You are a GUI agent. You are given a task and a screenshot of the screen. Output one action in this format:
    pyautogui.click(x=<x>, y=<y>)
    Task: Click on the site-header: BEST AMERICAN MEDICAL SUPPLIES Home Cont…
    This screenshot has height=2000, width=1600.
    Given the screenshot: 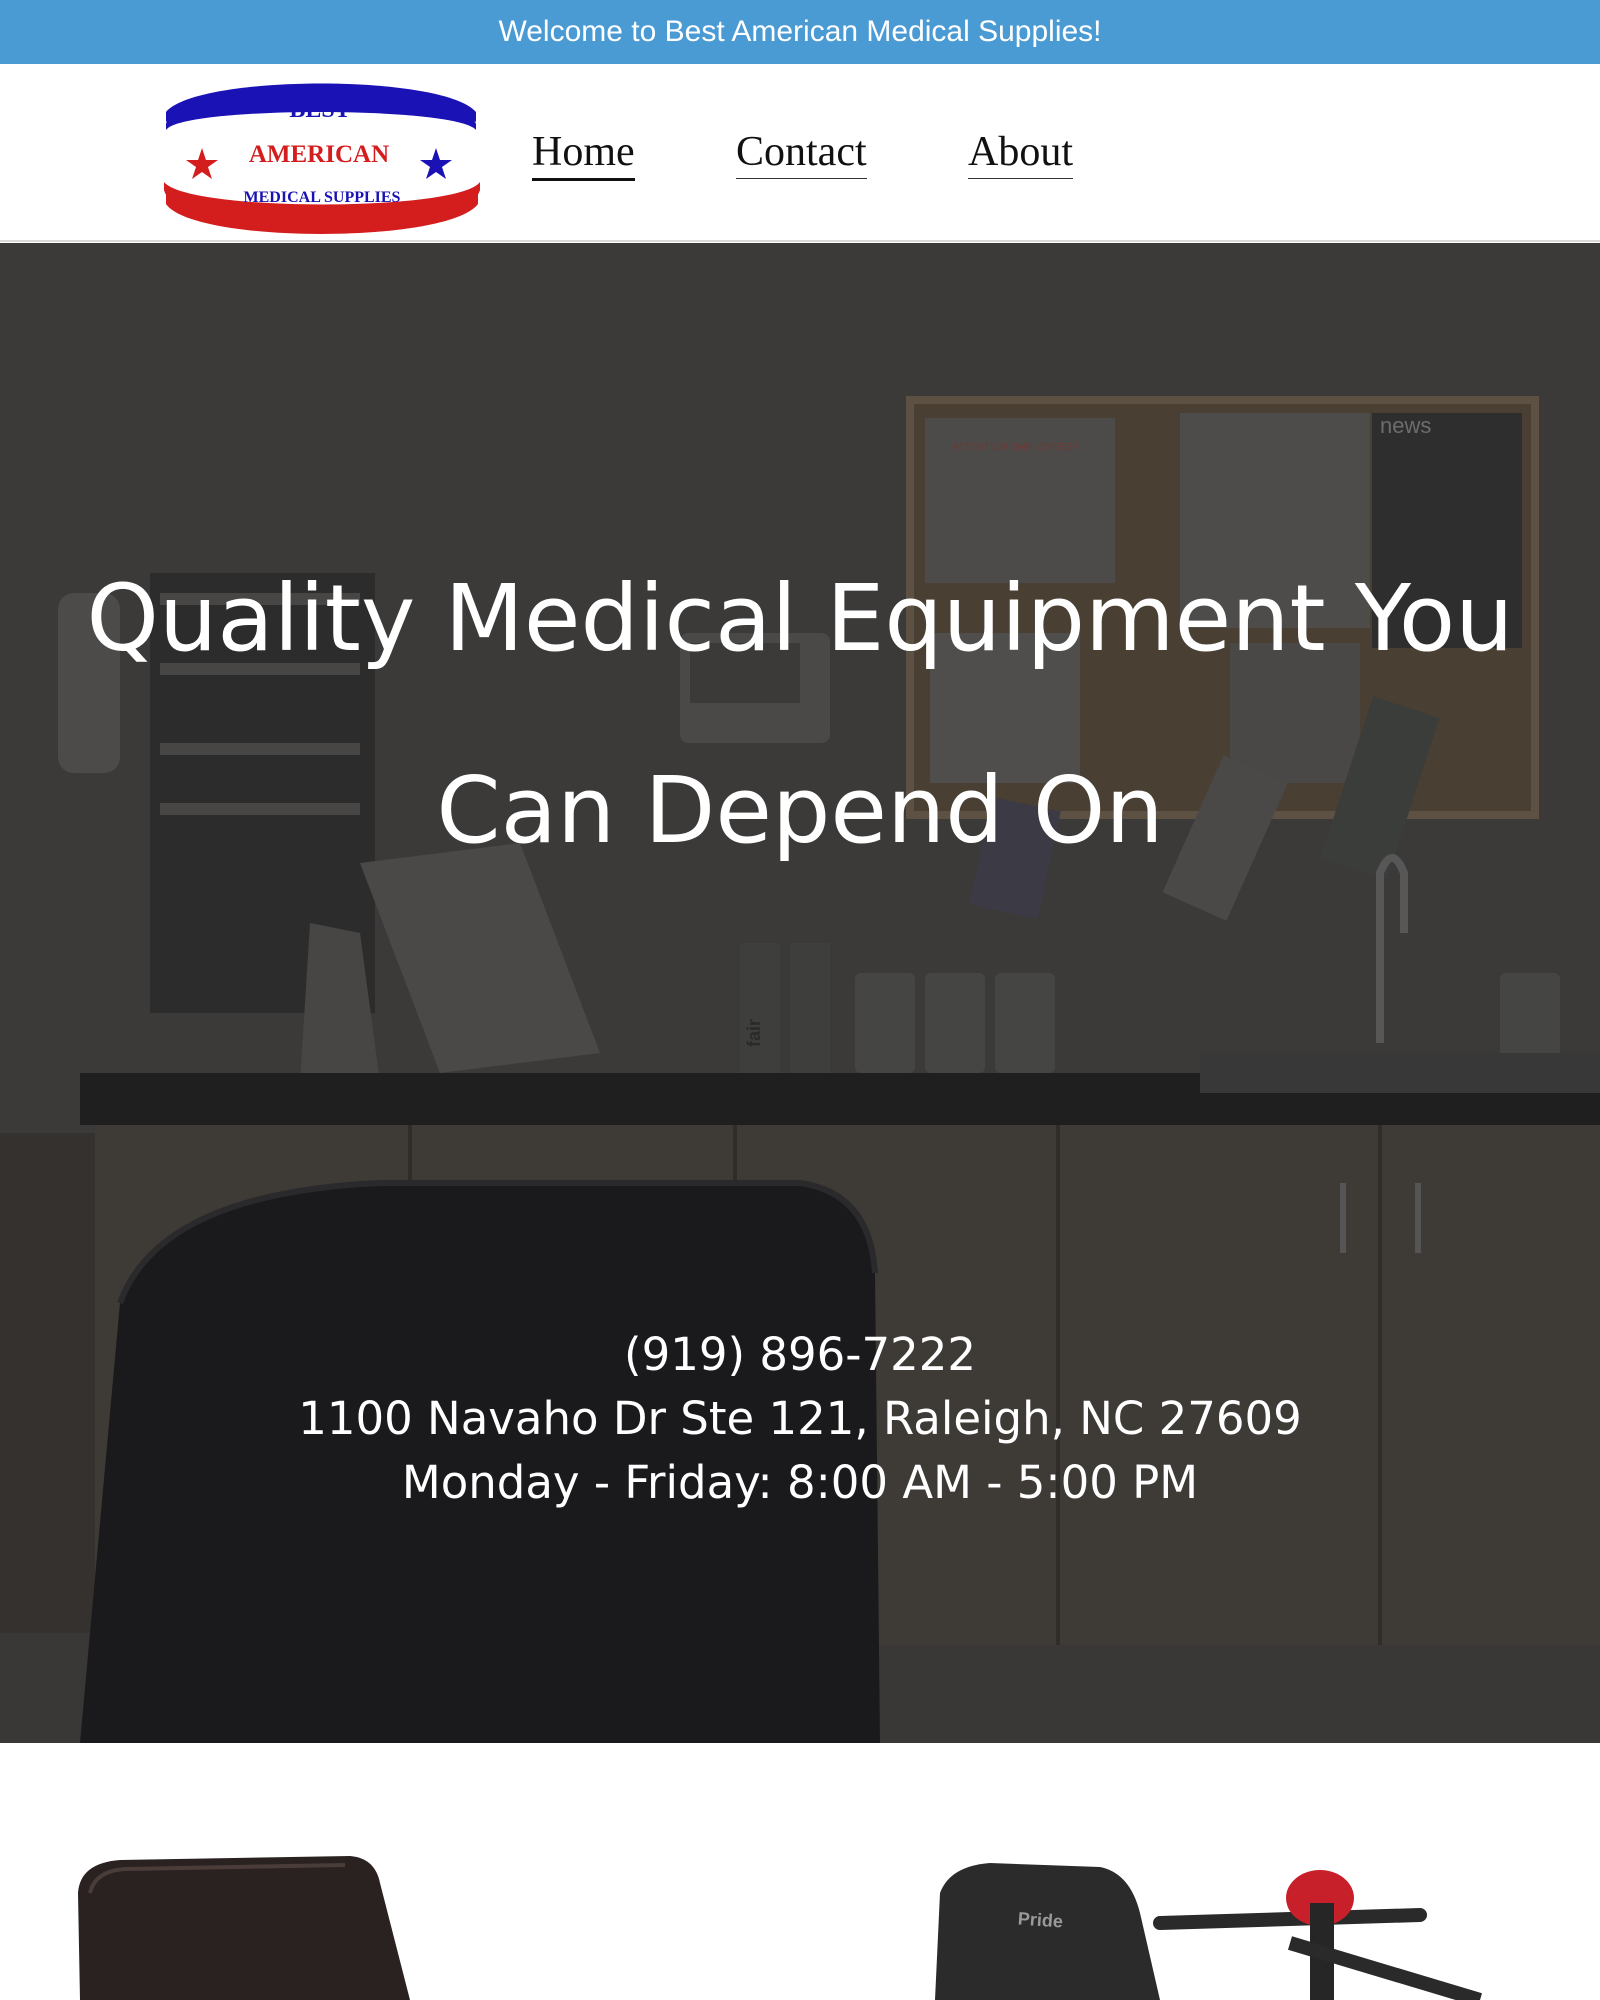 What is the action you would take?
    pyautogui.click(x=800, y=153)
    